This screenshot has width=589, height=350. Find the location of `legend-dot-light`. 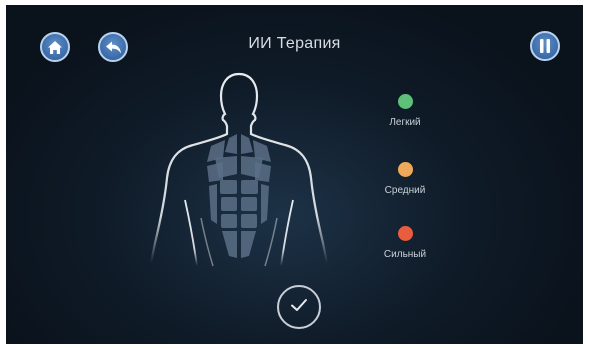

legend-dot-light is located at coordinates (405, 101).